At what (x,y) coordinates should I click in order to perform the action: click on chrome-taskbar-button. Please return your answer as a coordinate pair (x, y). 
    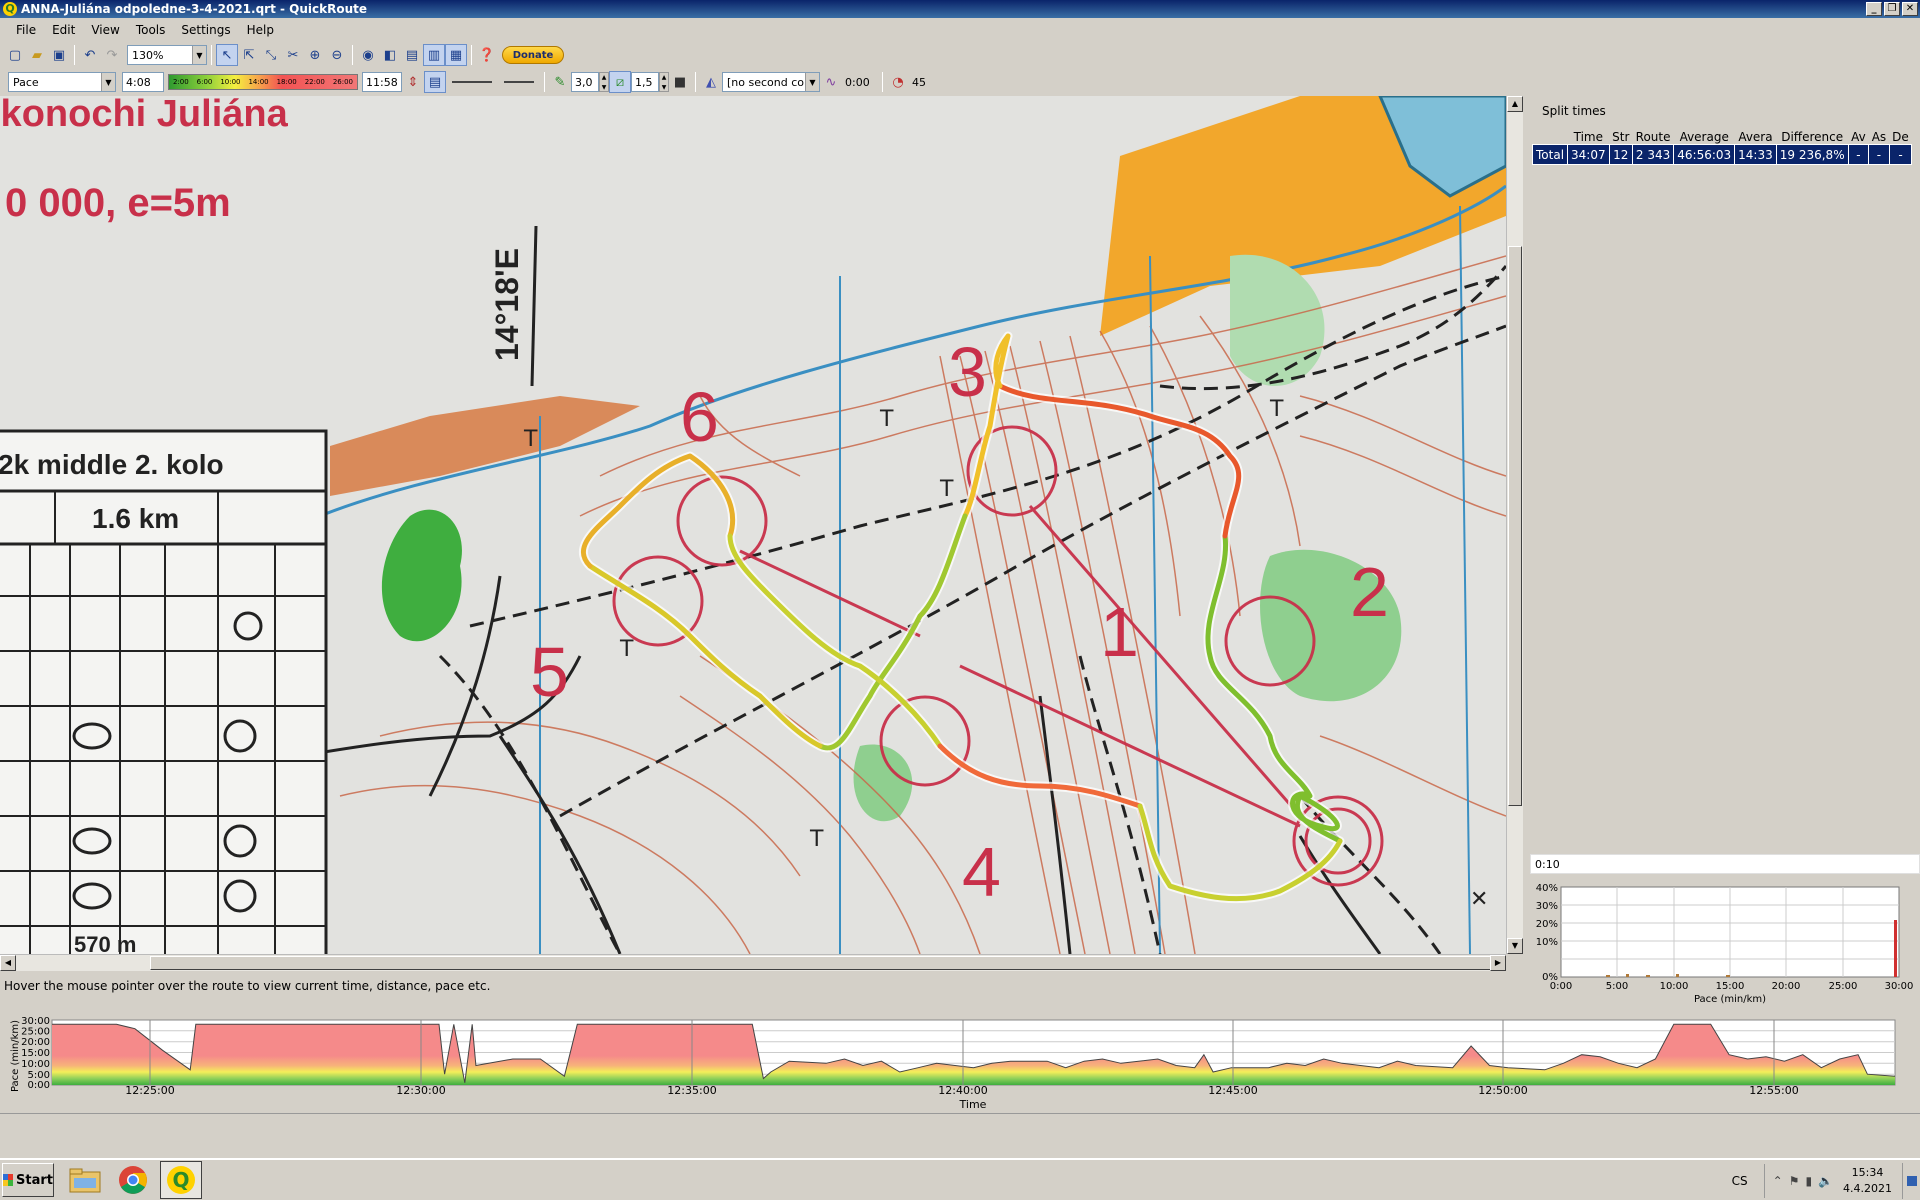
    Looking at the image, I should click on (133, 1180).